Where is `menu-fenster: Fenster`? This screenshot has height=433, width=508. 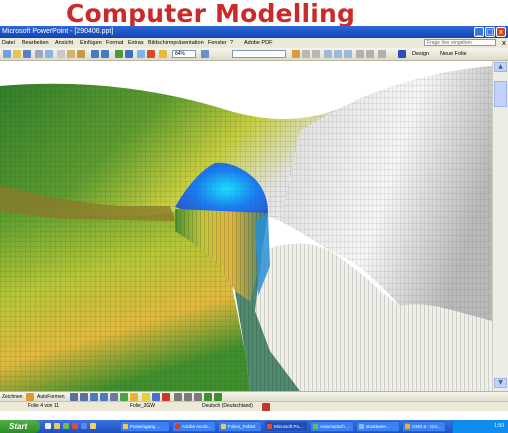 menu-fenster: Fenster is located at coordinates (217, 43).